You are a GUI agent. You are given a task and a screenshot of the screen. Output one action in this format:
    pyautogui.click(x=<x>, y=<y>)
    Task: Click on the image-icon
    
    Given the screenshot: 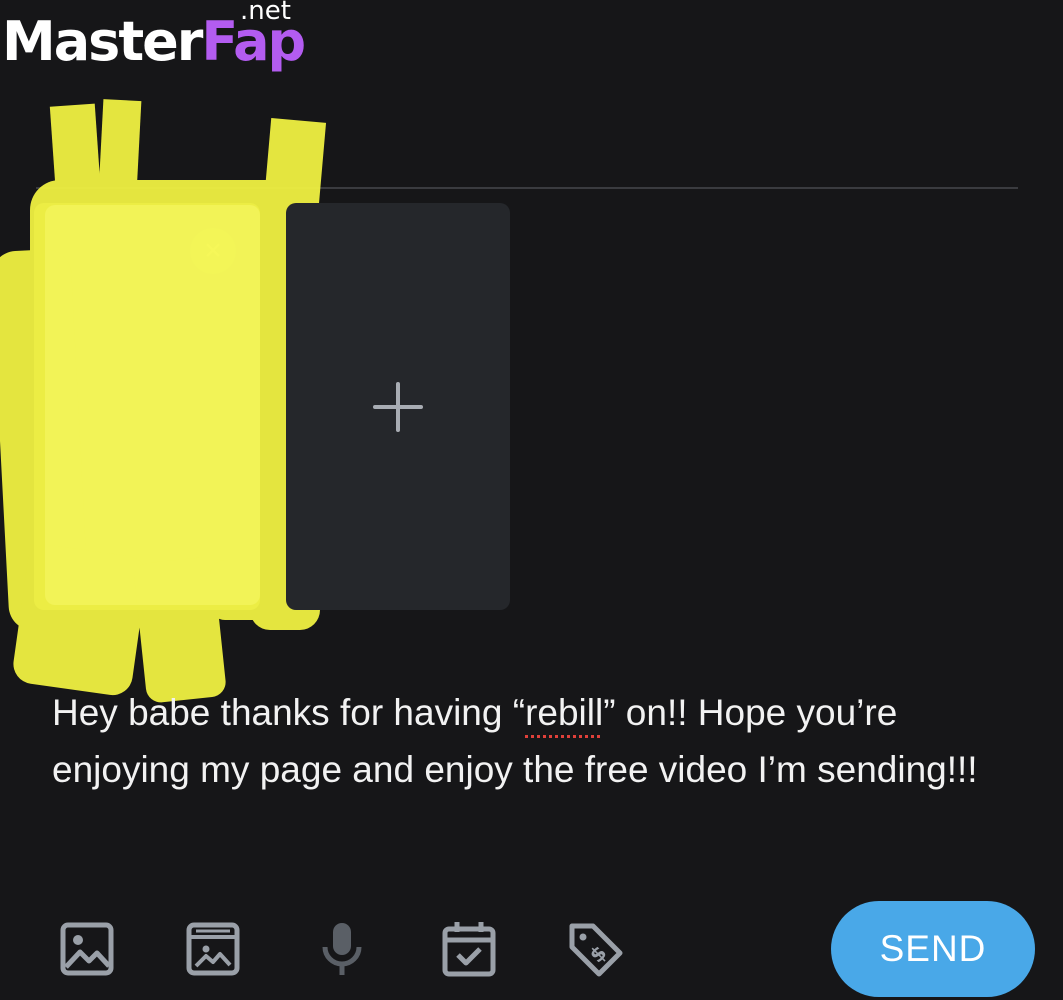 What is the action you would take?
    pyautogui.click(x=87, y=949)
    